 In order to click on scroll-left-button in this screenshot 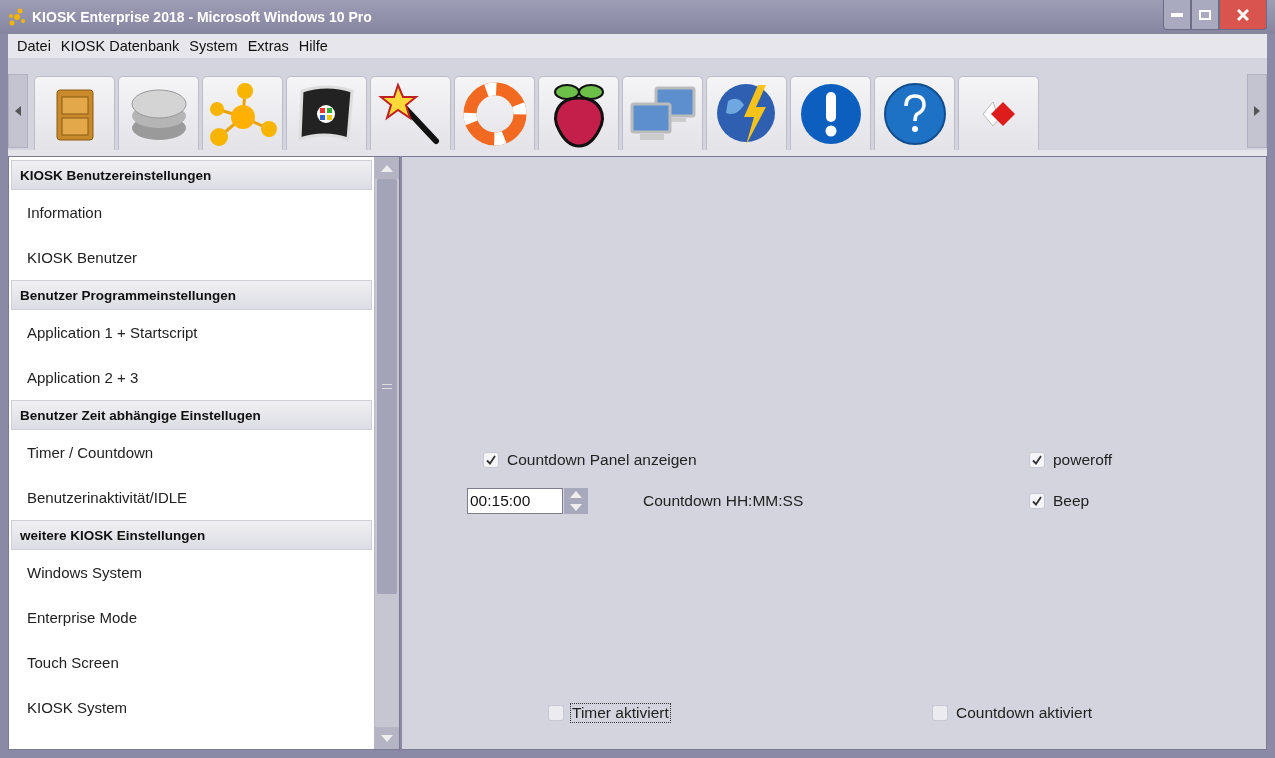, I will do `click(18, 111)`.